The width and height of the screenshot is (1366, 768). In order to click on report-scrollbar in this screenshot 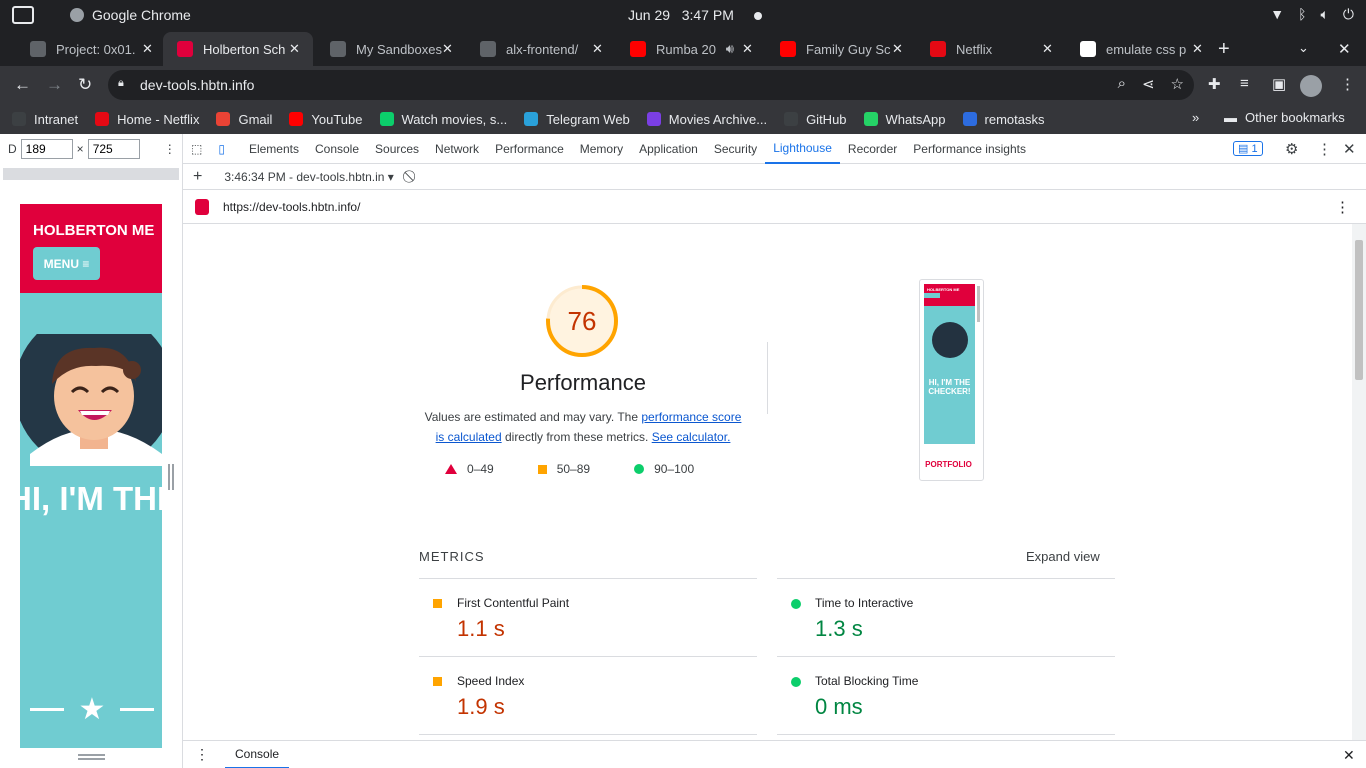, I will do `click(1359, 482)`.